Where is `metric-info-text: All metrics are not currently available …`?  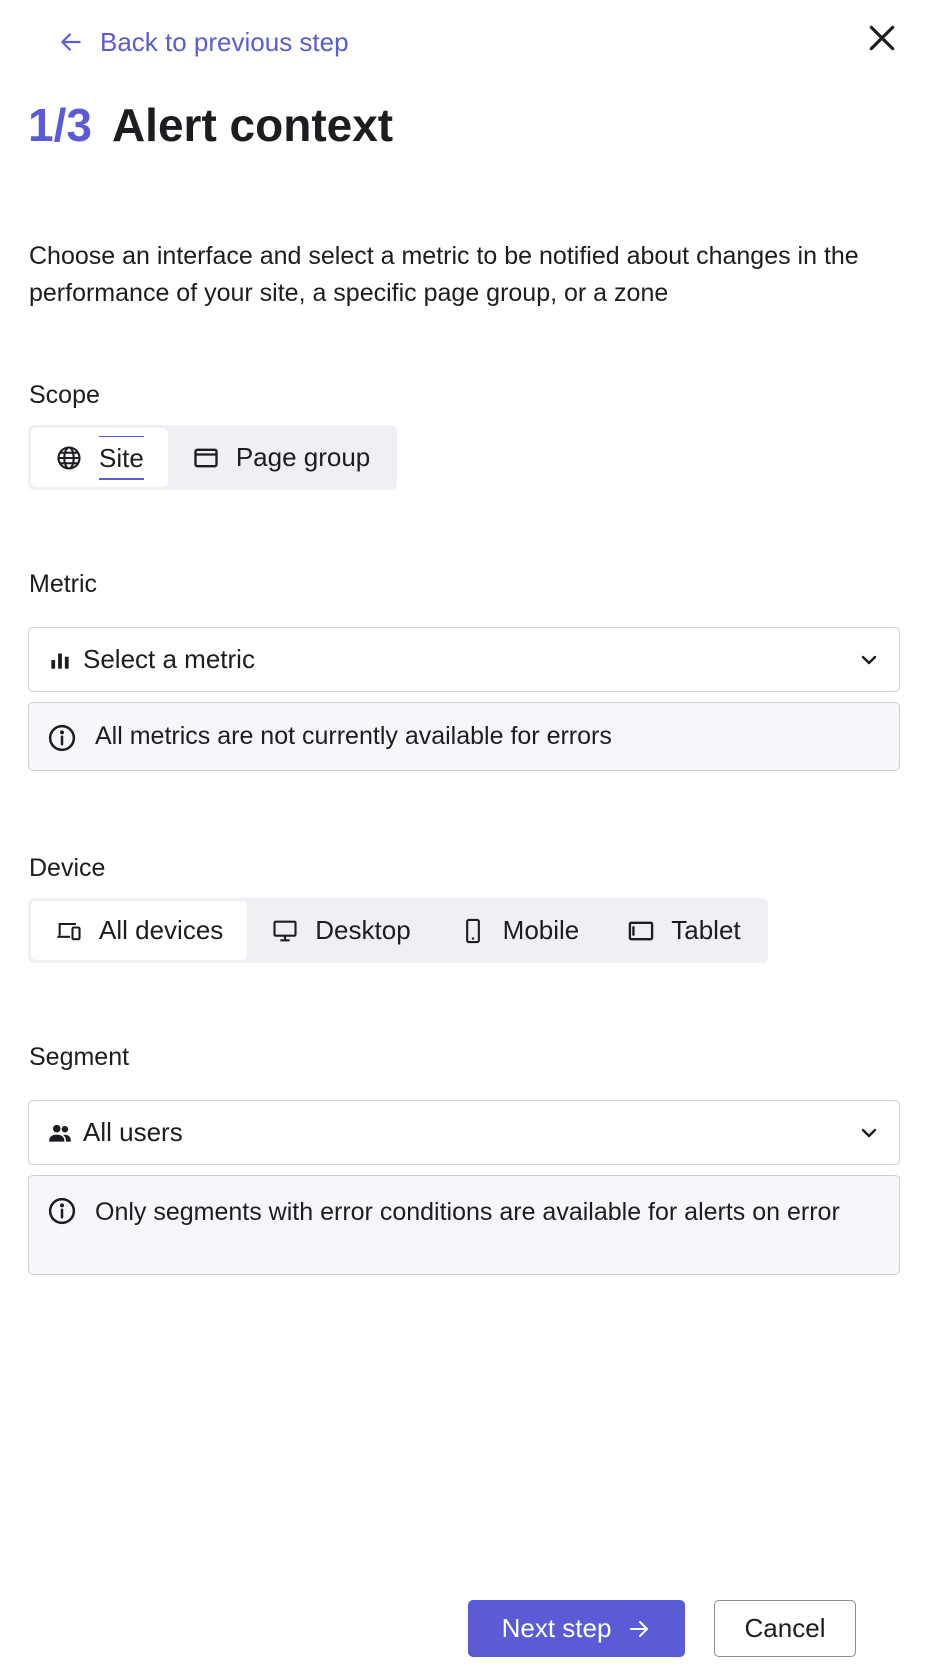
metric-info-text: All metrics are not currently available … is located at coordinates (353, 736).